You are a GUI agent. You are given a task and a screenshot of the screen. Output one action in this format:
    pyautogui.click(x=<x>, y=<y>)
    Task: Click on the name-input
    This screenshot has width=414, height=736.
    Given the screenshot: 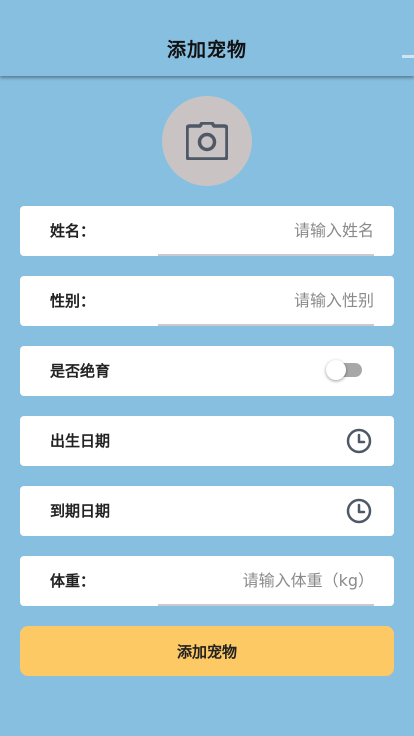 What is the action you would take?
    pyautogui.click(x=274, y=231)
    